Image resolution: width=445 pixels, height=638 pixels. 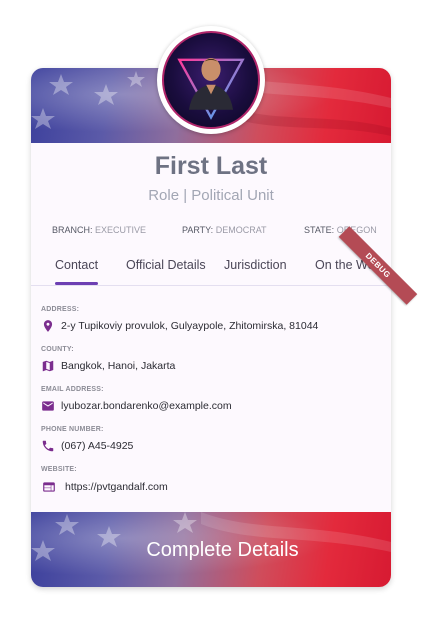 What do you see at coordinates (211, 166) in the screenshot?
I see `profile-name: First Last` at bounding box center [211, 166].